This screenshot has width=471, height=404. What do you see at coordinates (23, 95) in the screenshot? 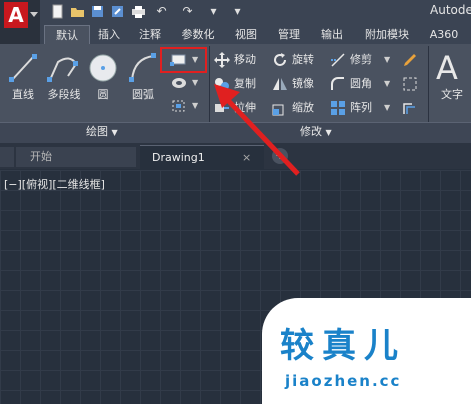
I see `line-tool-label: 直线` at bounding box center [23, 95].